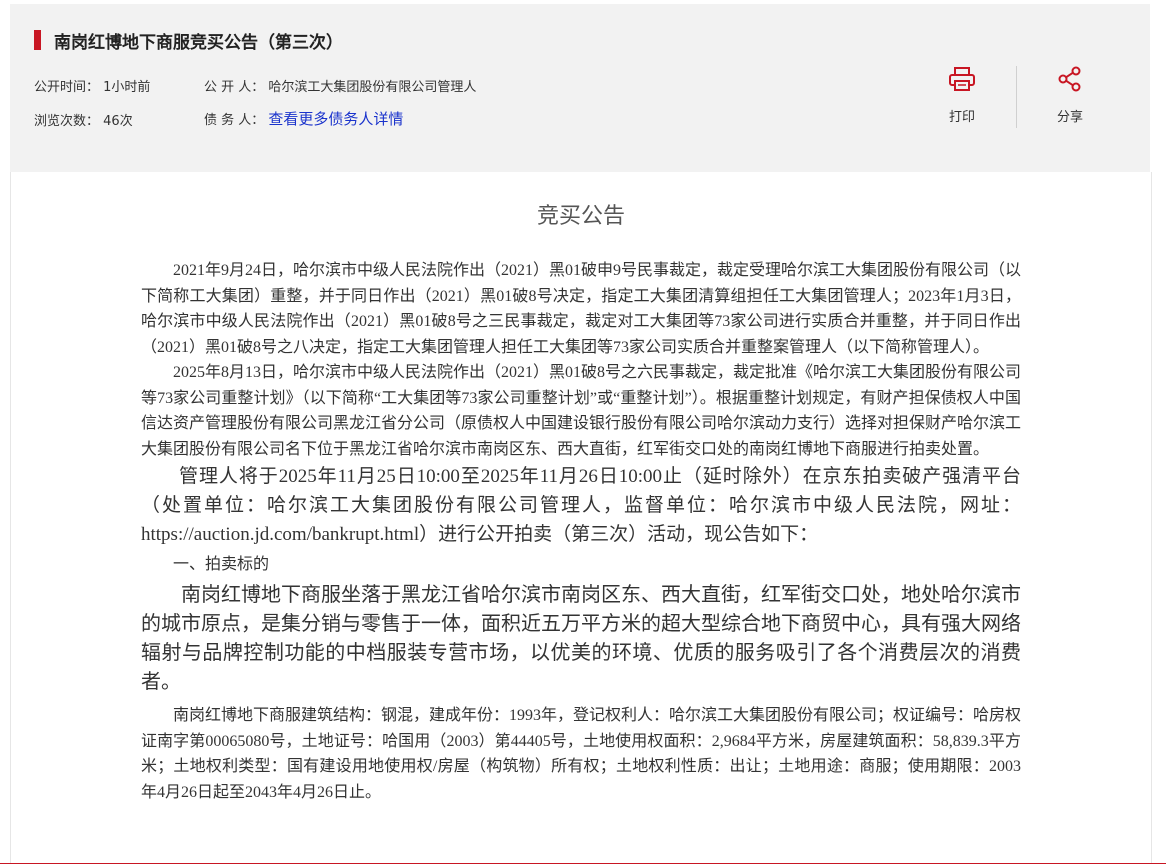 This screenshot has height=864, width=1166. Describe the element at coordinates (221, 564) in the screenshot. I see `section-heading-1: 一、拍卖标的` at that location.